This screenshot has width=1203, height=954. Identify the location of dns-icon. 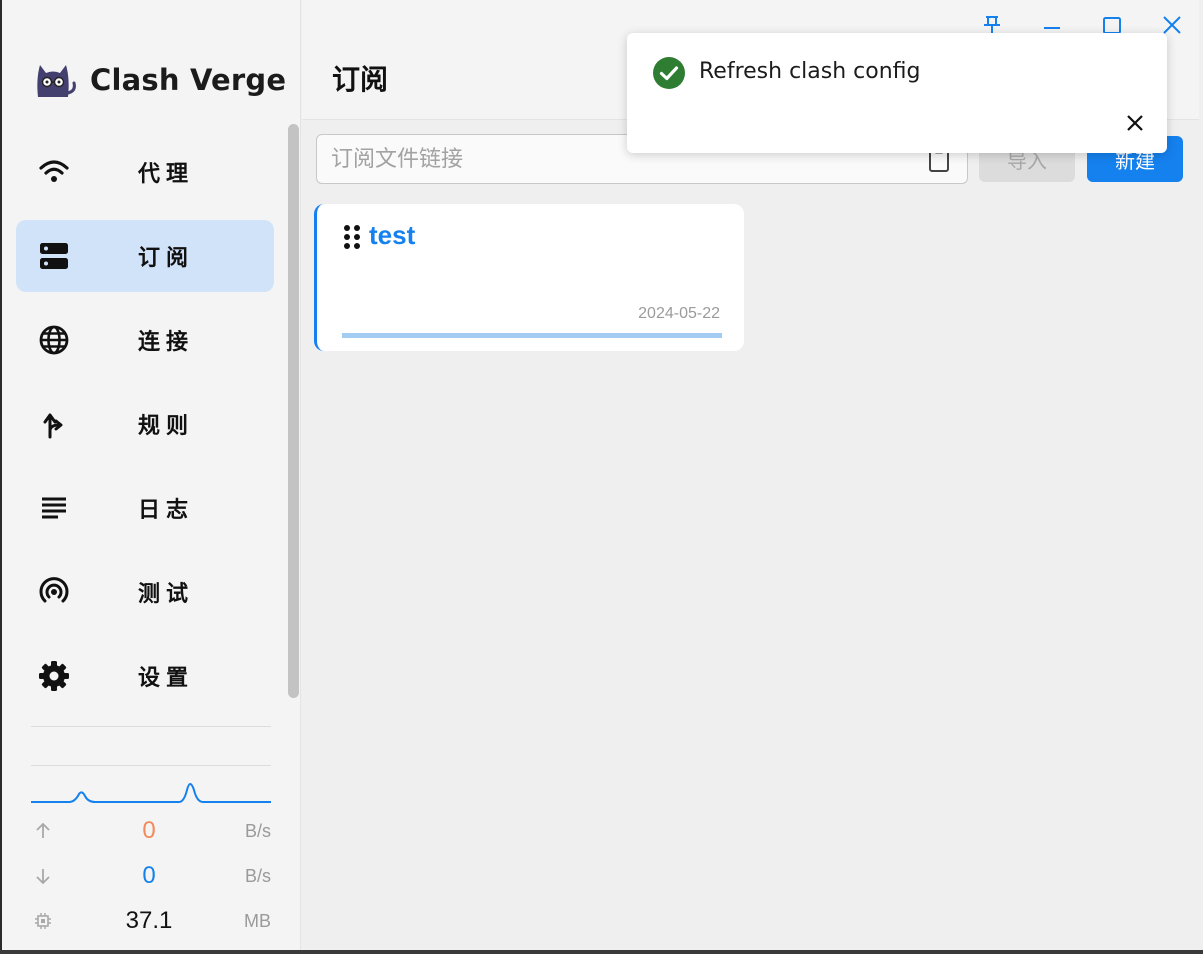
(54, 256).